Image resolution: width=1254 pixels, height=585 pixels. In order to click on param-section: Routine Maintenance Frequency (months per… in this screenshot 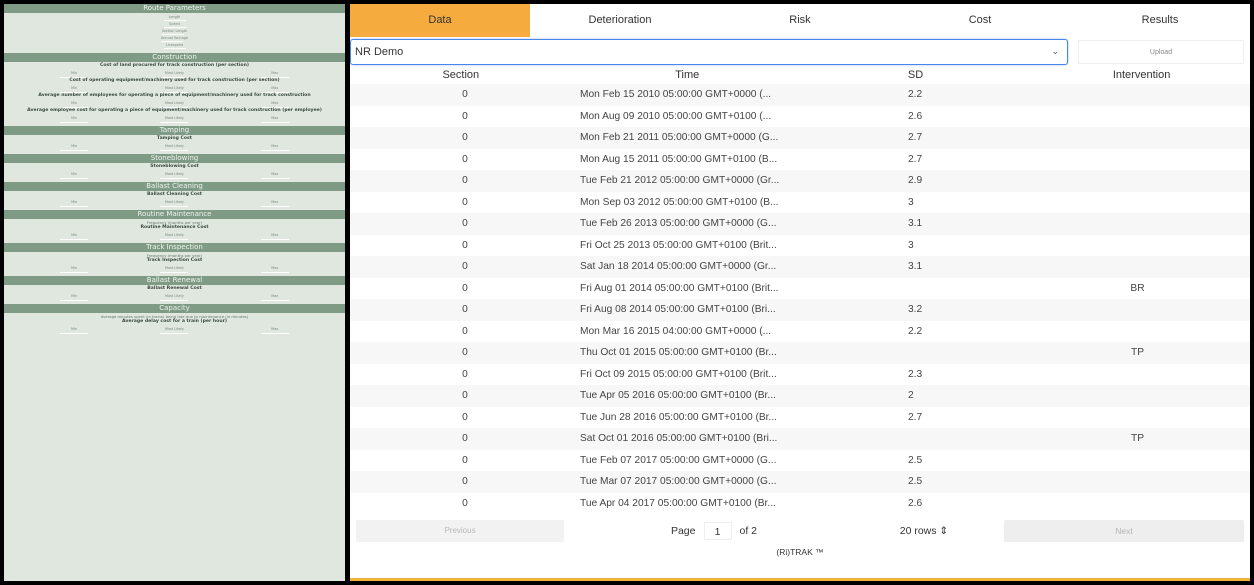, I will do `click(174, 226)`.